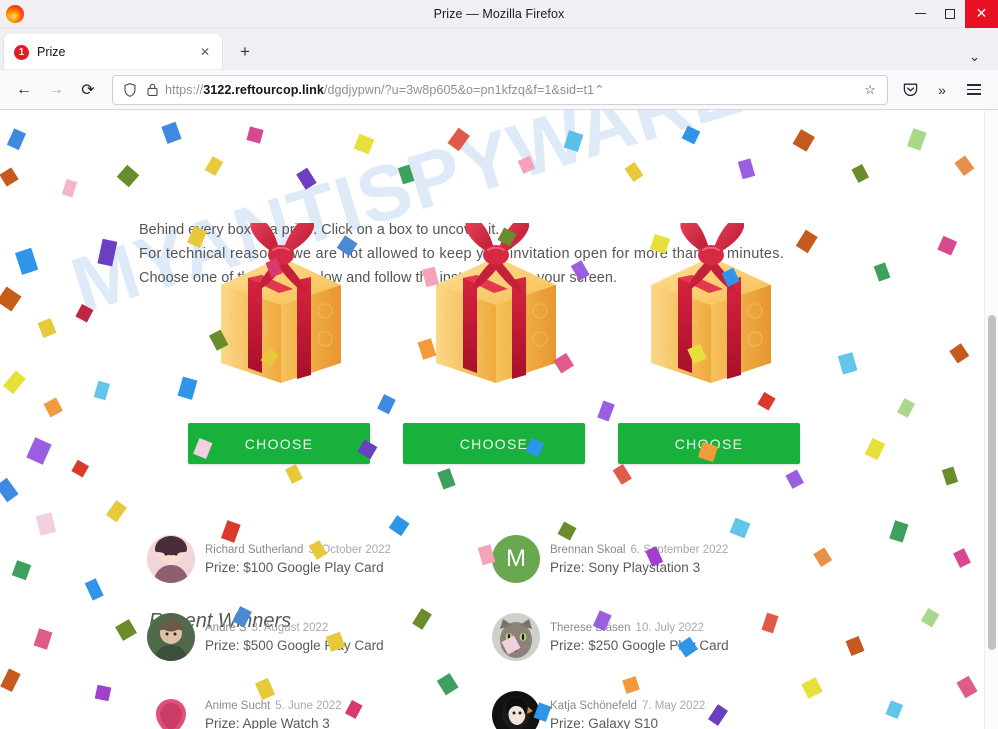 This screenshot has width=998, height=729. Describe the element at coordinates (51, 52) in the screenshot. I see `tab-title: Prize` at that location.